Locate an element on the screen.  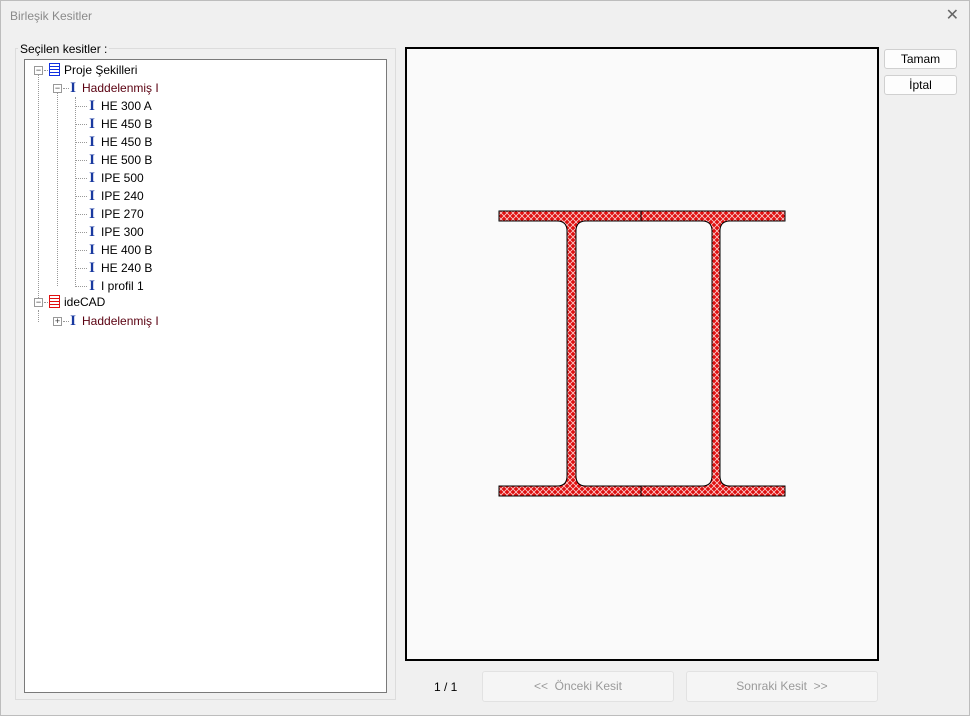
section-label: I profil 1 is located at coordinates (122, 286).